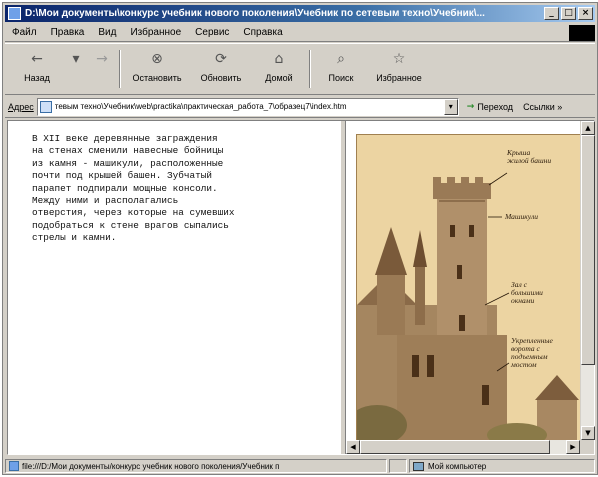 The height and width of the screenshot is (477, 598). Describe the element at coordinates (157, 59) in the screenshot. I see `stop-icon: ⊗` at that location.